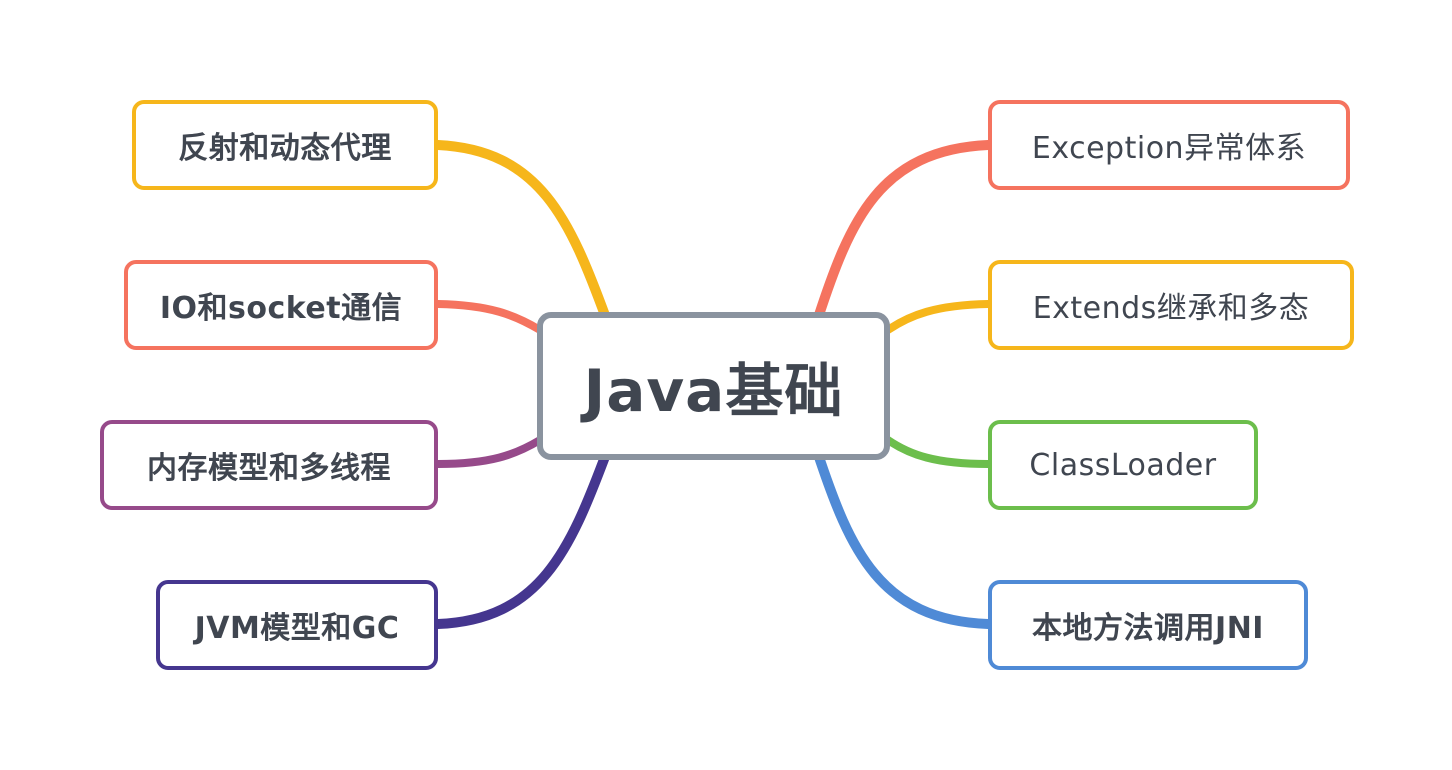  What do you see at coordinates (1171, 308) in the screenshot?
I see `subtopic-label: Extends继承和多态` at bounding box center [1171, 308].